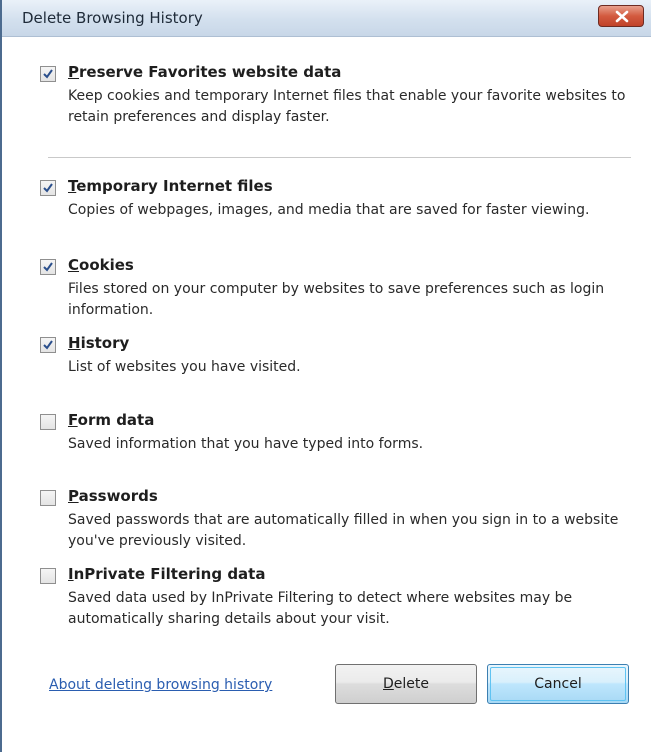 The height and width of the screenshot is (752, 651). I want to click on checkbox-cookies, so click(48, 267).